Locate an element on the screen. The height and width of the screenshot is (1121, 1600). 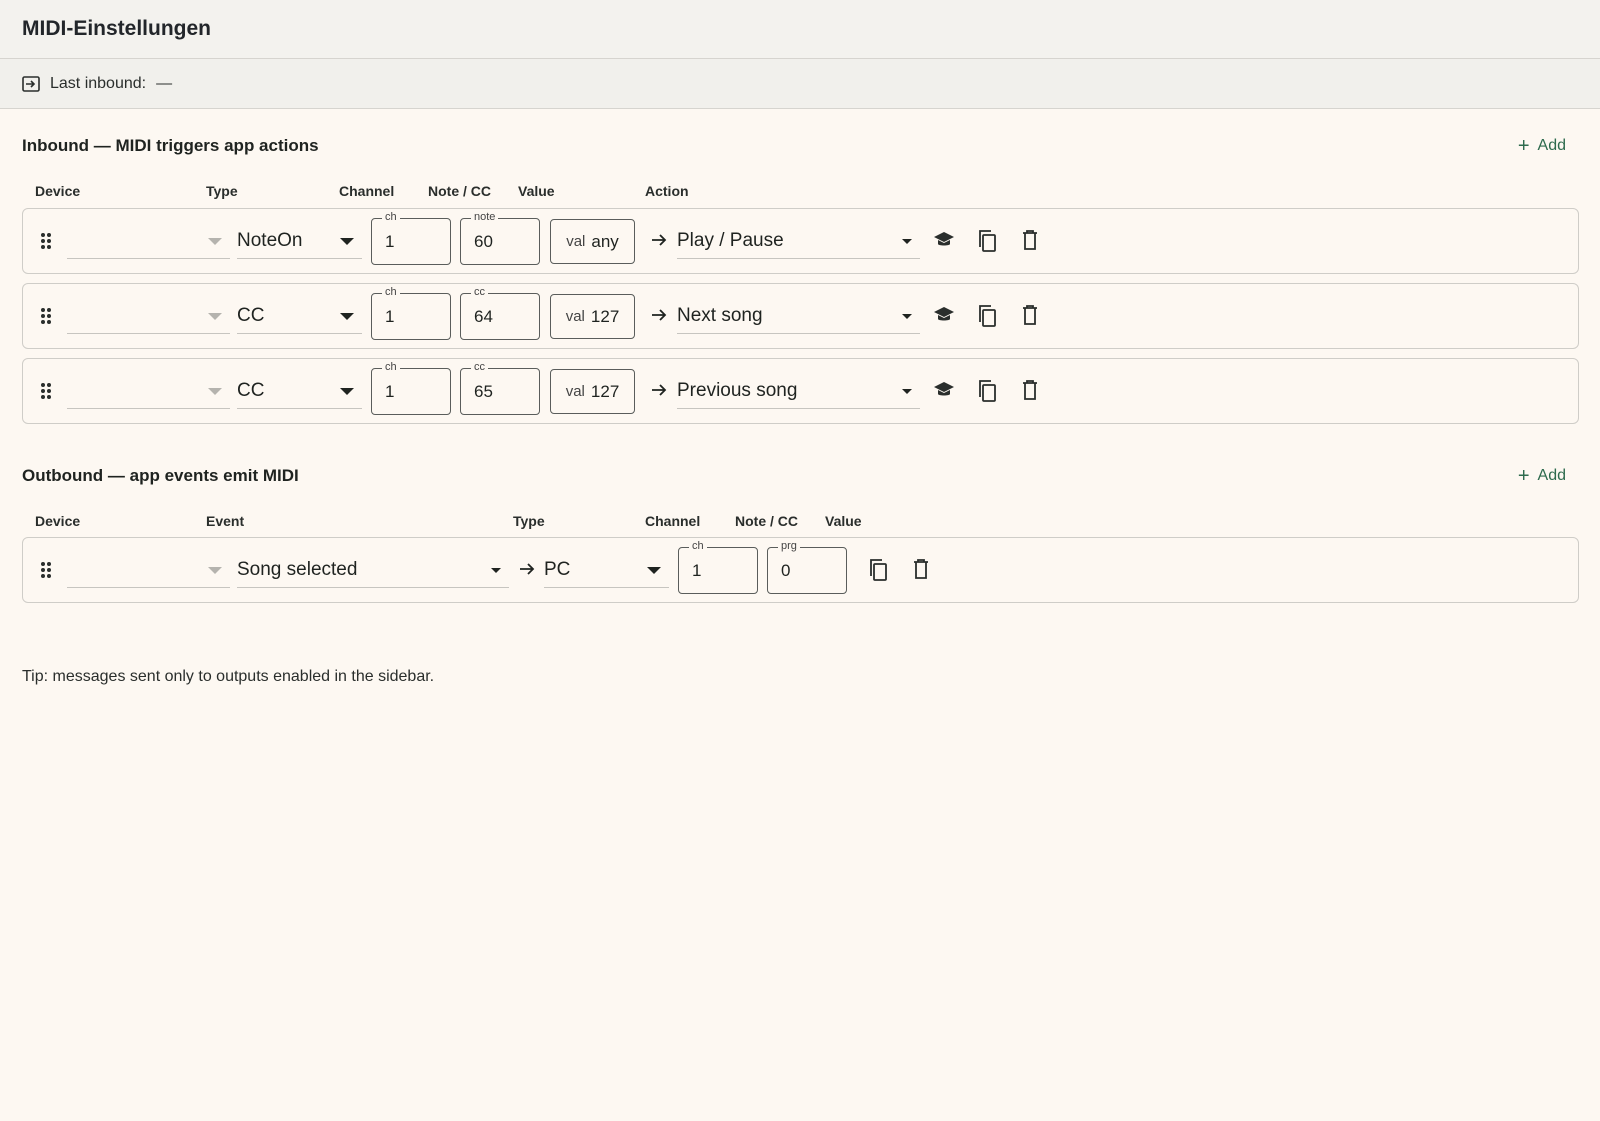
inbound-add-button: + Add is located at coordinates (1542, 146).